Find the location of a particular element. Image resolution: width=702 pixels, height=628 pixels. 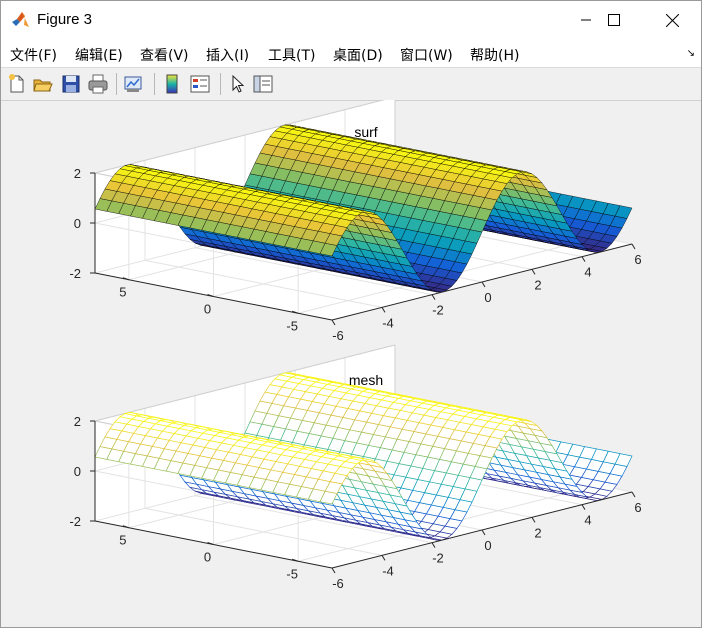

link-plot-icon is located at coordinates (133, 84).